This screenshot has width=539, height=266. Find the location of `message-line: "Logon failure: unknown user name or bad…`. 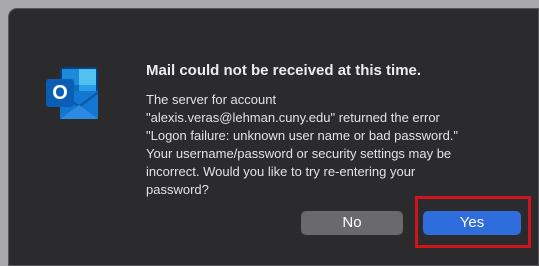

message-line: "Logon failure: unknown user name or bad… is located at coordinates (302, 135).